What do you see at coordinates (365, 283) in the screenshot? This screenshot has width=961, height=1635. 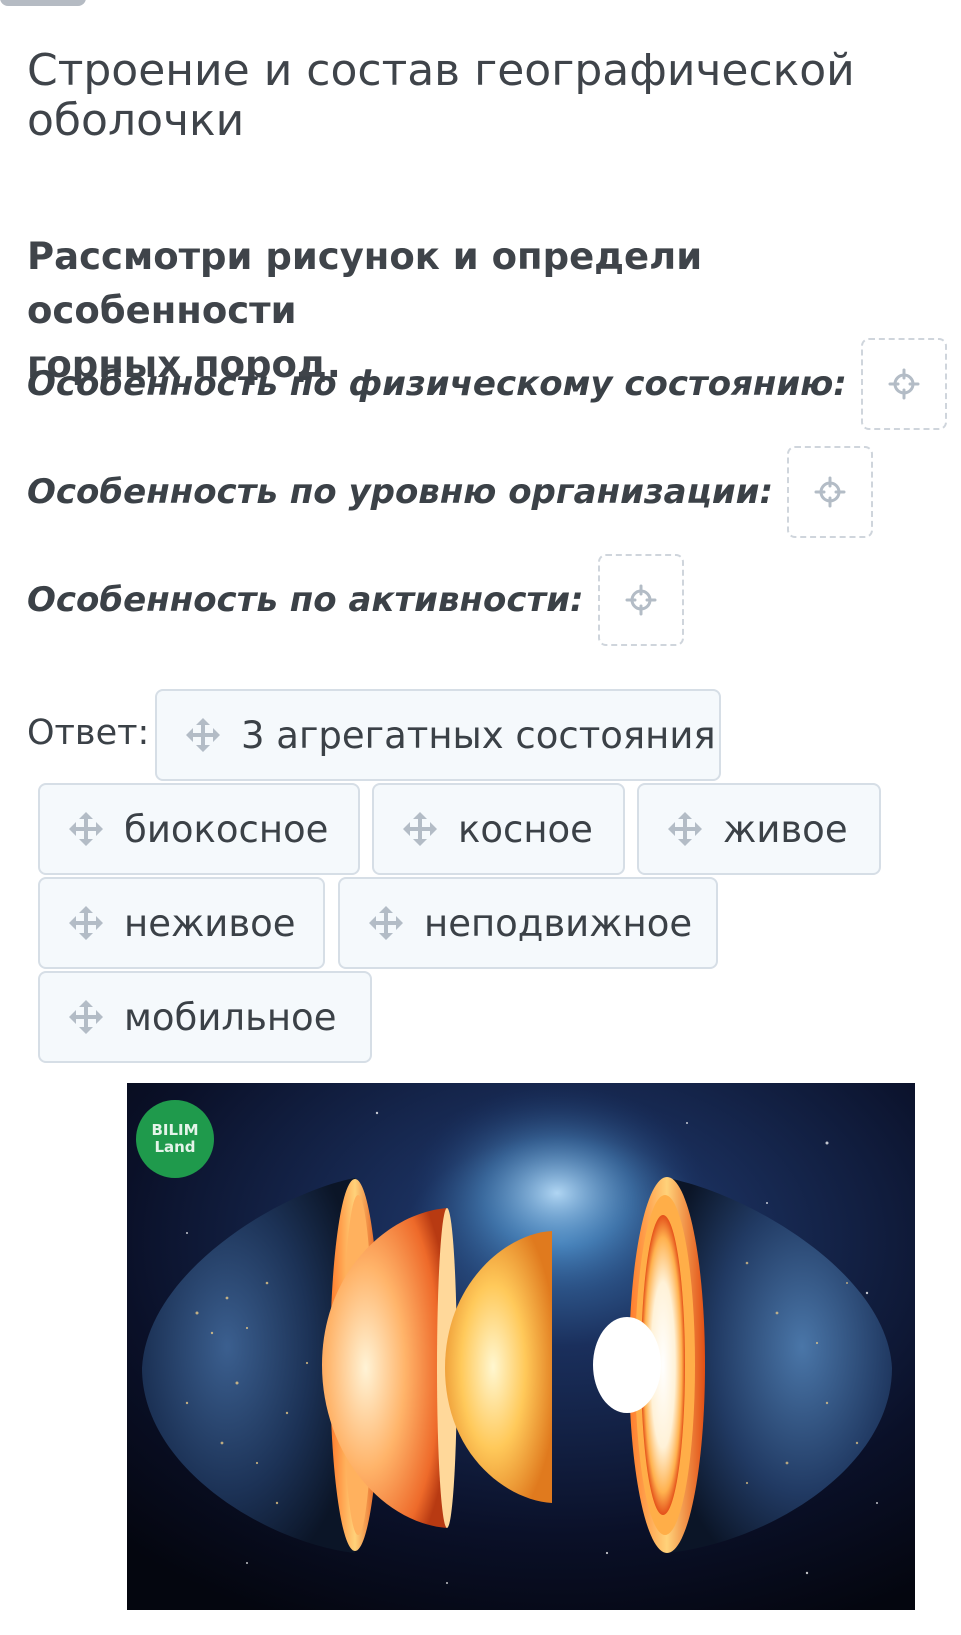 I see `question-line-1: Рассмотри рисунок и определи особенности` at bounding box center [365, 283].